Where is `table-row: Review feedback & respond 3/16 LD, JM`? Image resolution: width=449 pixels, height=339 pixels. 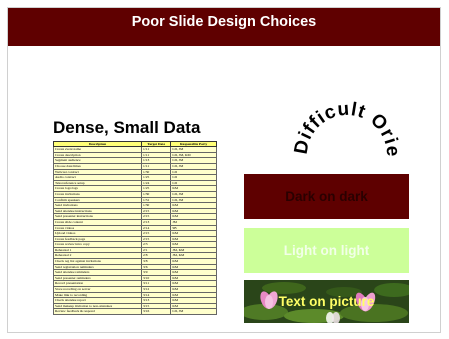 table-row: Review feedback & respond 3/16 LD, JM is located at coordinates (134, 311).